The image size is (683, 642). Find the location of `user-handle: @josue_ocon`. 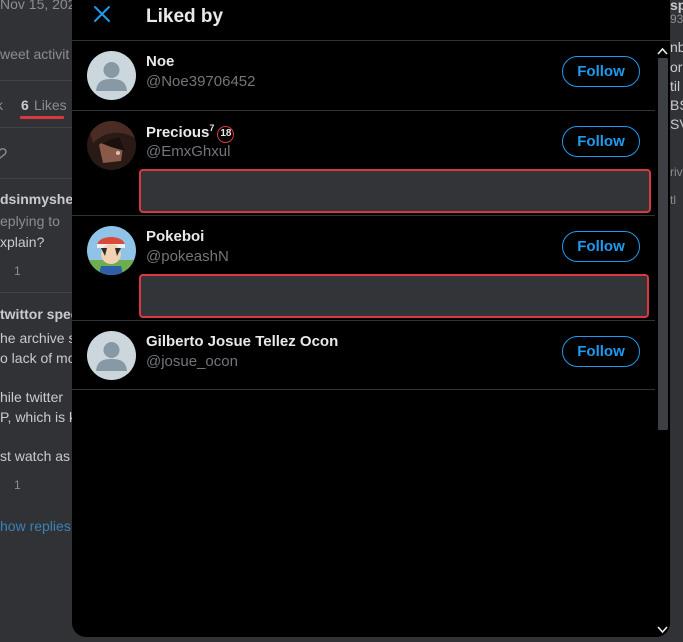

user-handle: @josue_ocon is located at coordinates (192, 361).